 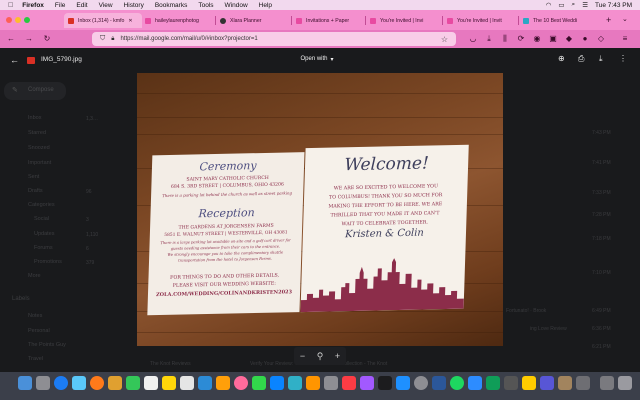 I want to click on podcasts-icon, so click(x=367, y=383).